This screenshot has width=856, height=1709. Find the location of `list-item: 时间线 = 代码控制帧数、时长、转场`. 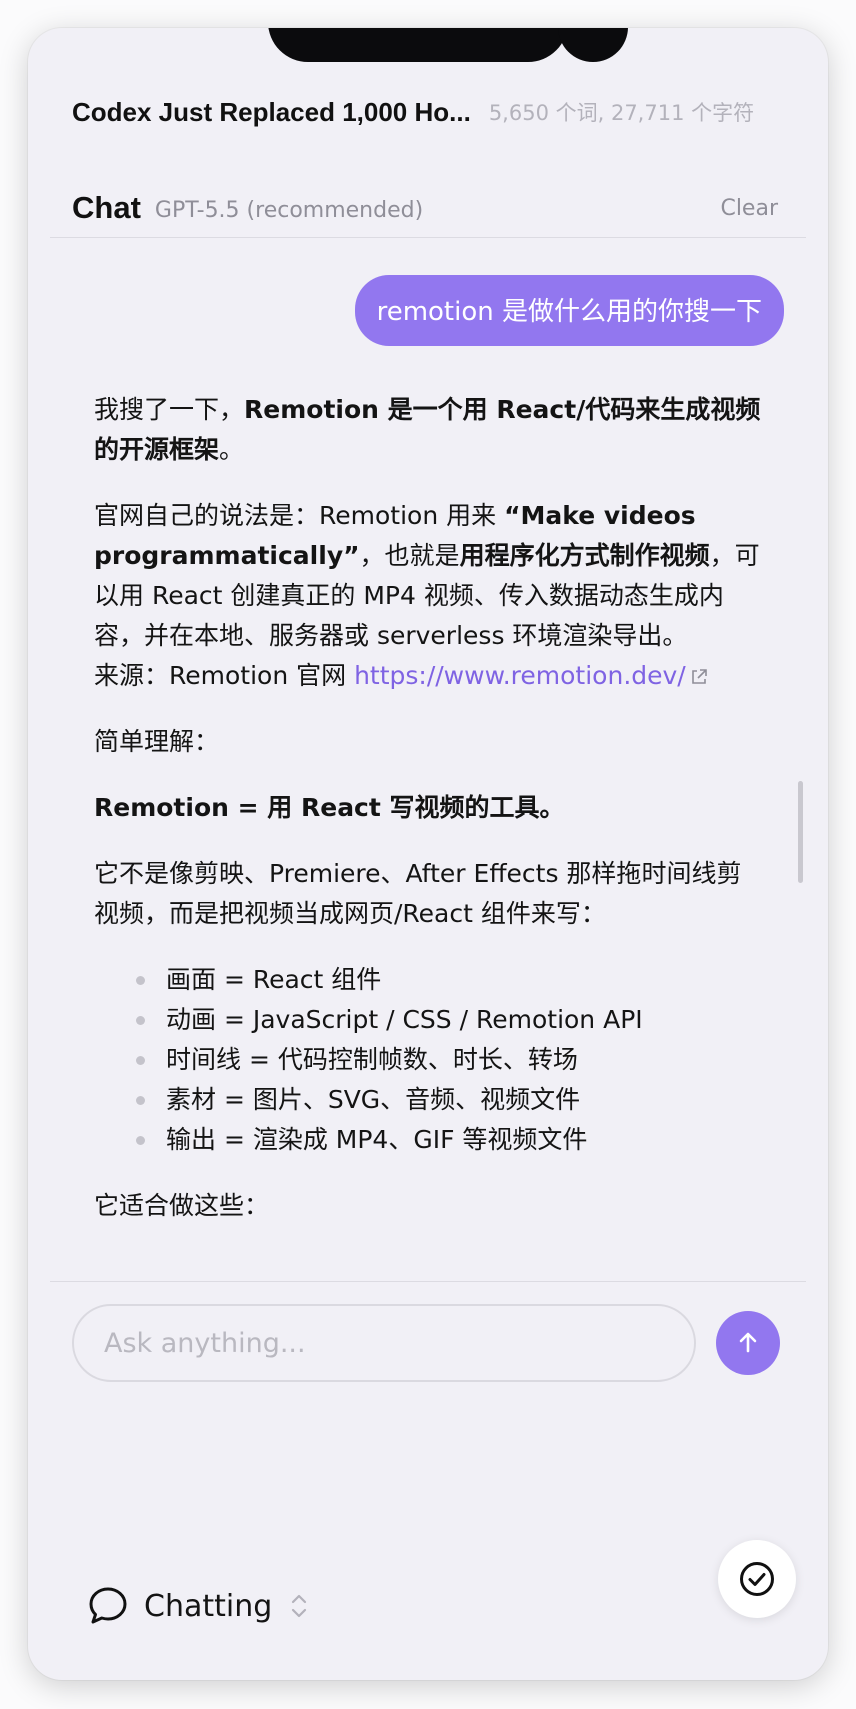

list-item: 时间线 = 代码控制帧数、时长、转场 is located at coordinates (450, 1060).